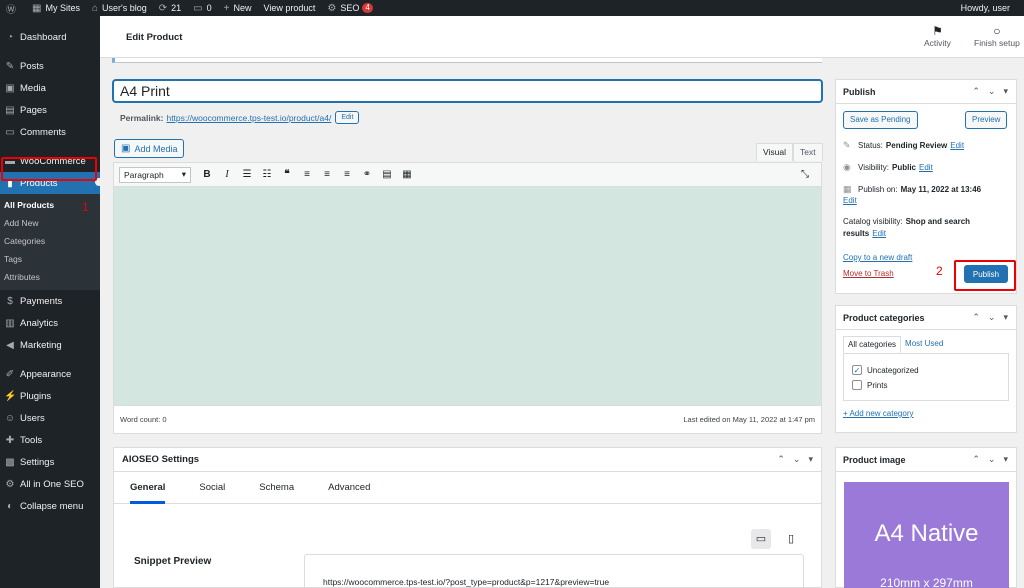 The height and width of the screenshot is (588, 1024). I want to click on save-as-pending-button: Save as Pending, so click(880, 120).